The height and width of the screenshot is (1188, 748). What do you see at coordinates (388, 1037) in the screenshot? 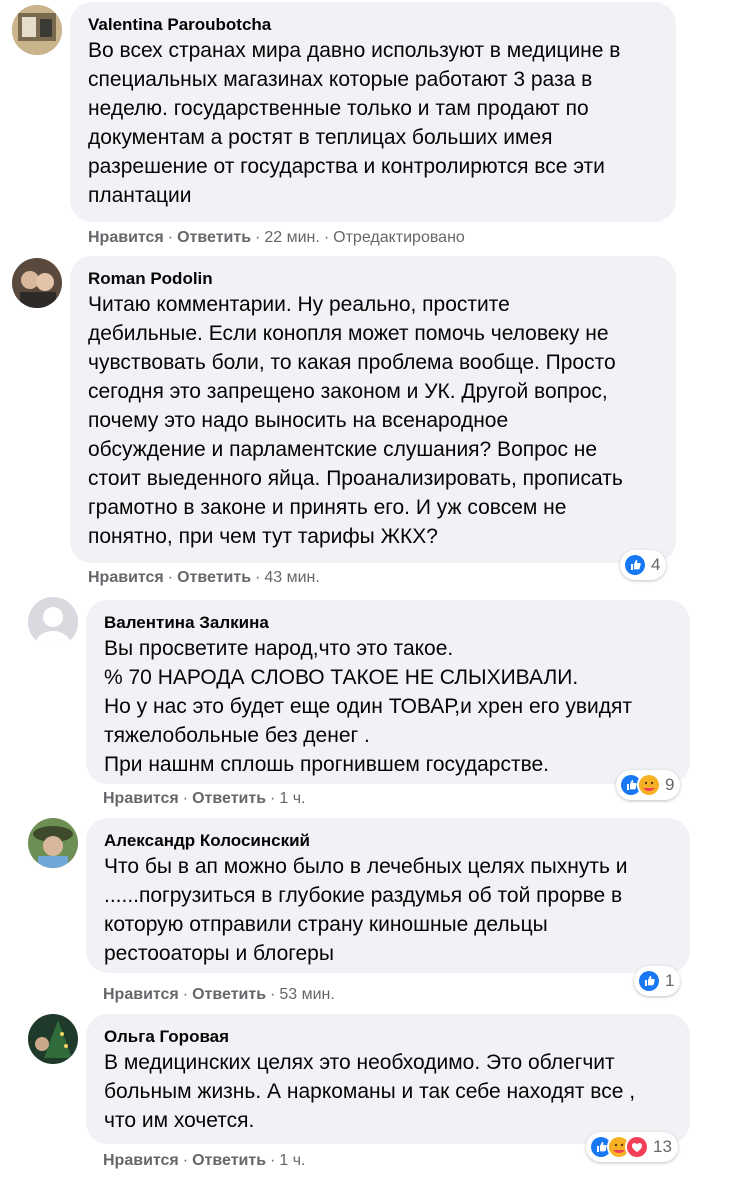
I see `comment-author: Ольга Горовая` at bounding box center [388, 1037].